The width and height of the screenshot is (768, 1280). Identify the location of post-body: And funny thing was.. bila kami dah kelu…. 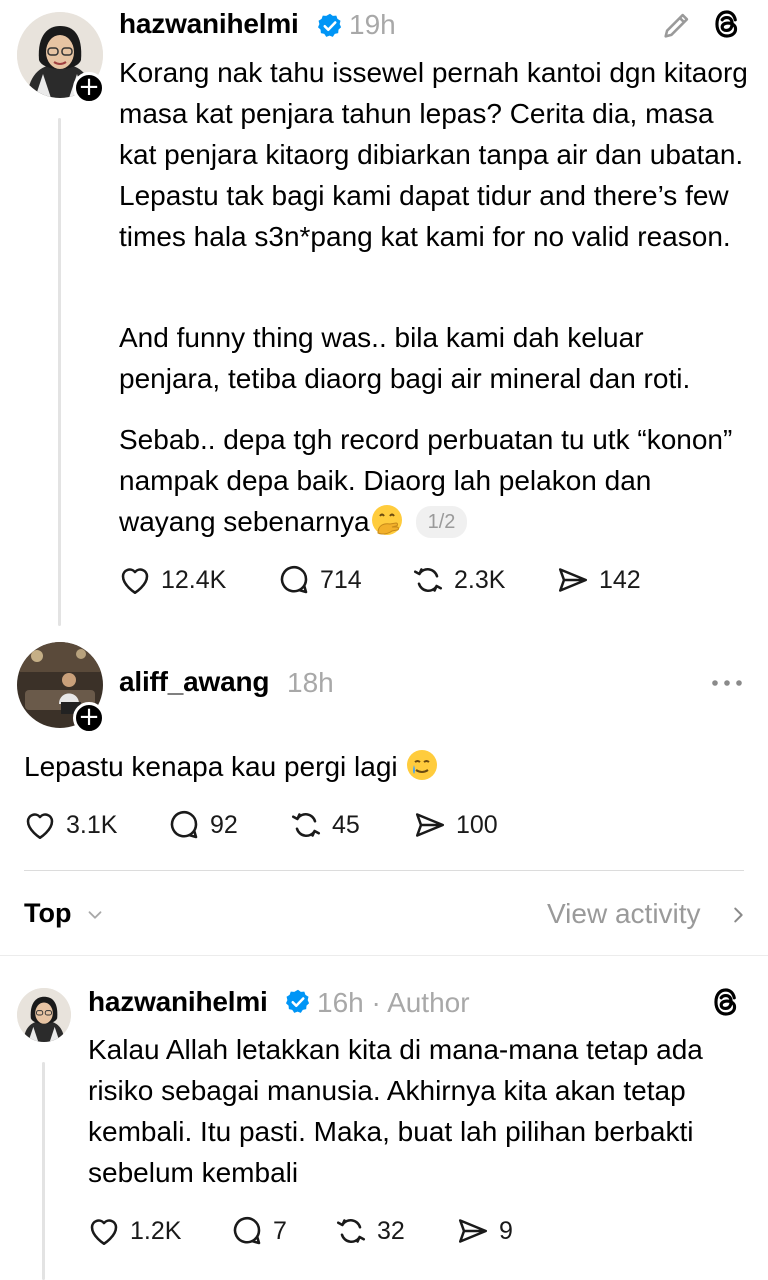
(434, 358).